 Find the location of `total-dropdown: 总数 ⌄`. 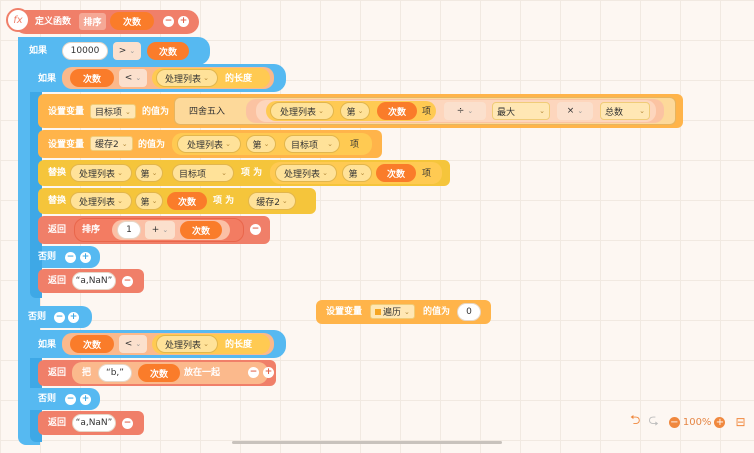

total-dropdown: 总数 ⌄ is located at coordinates (625, 111).